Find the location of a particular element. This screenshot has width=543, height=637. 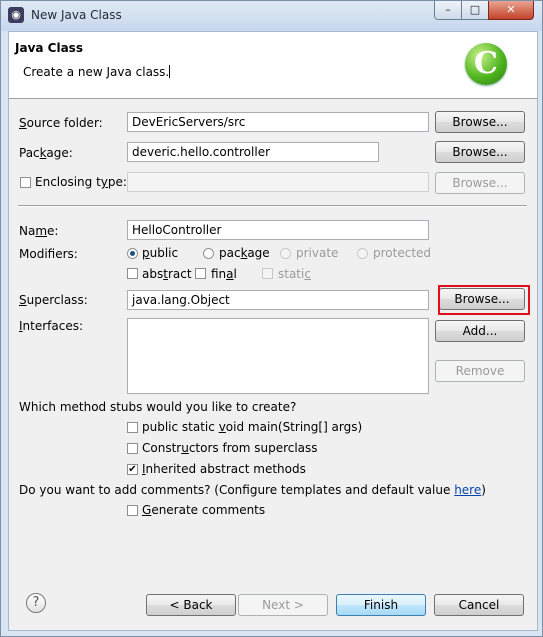

cancel-button: Cancel is located at coordinates (479, 605).